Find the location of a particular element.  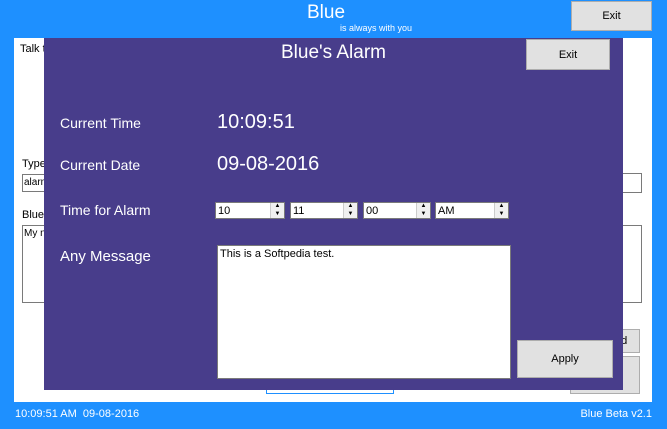

alarm-minute-value: 11 is located at coordinates (299, 210).